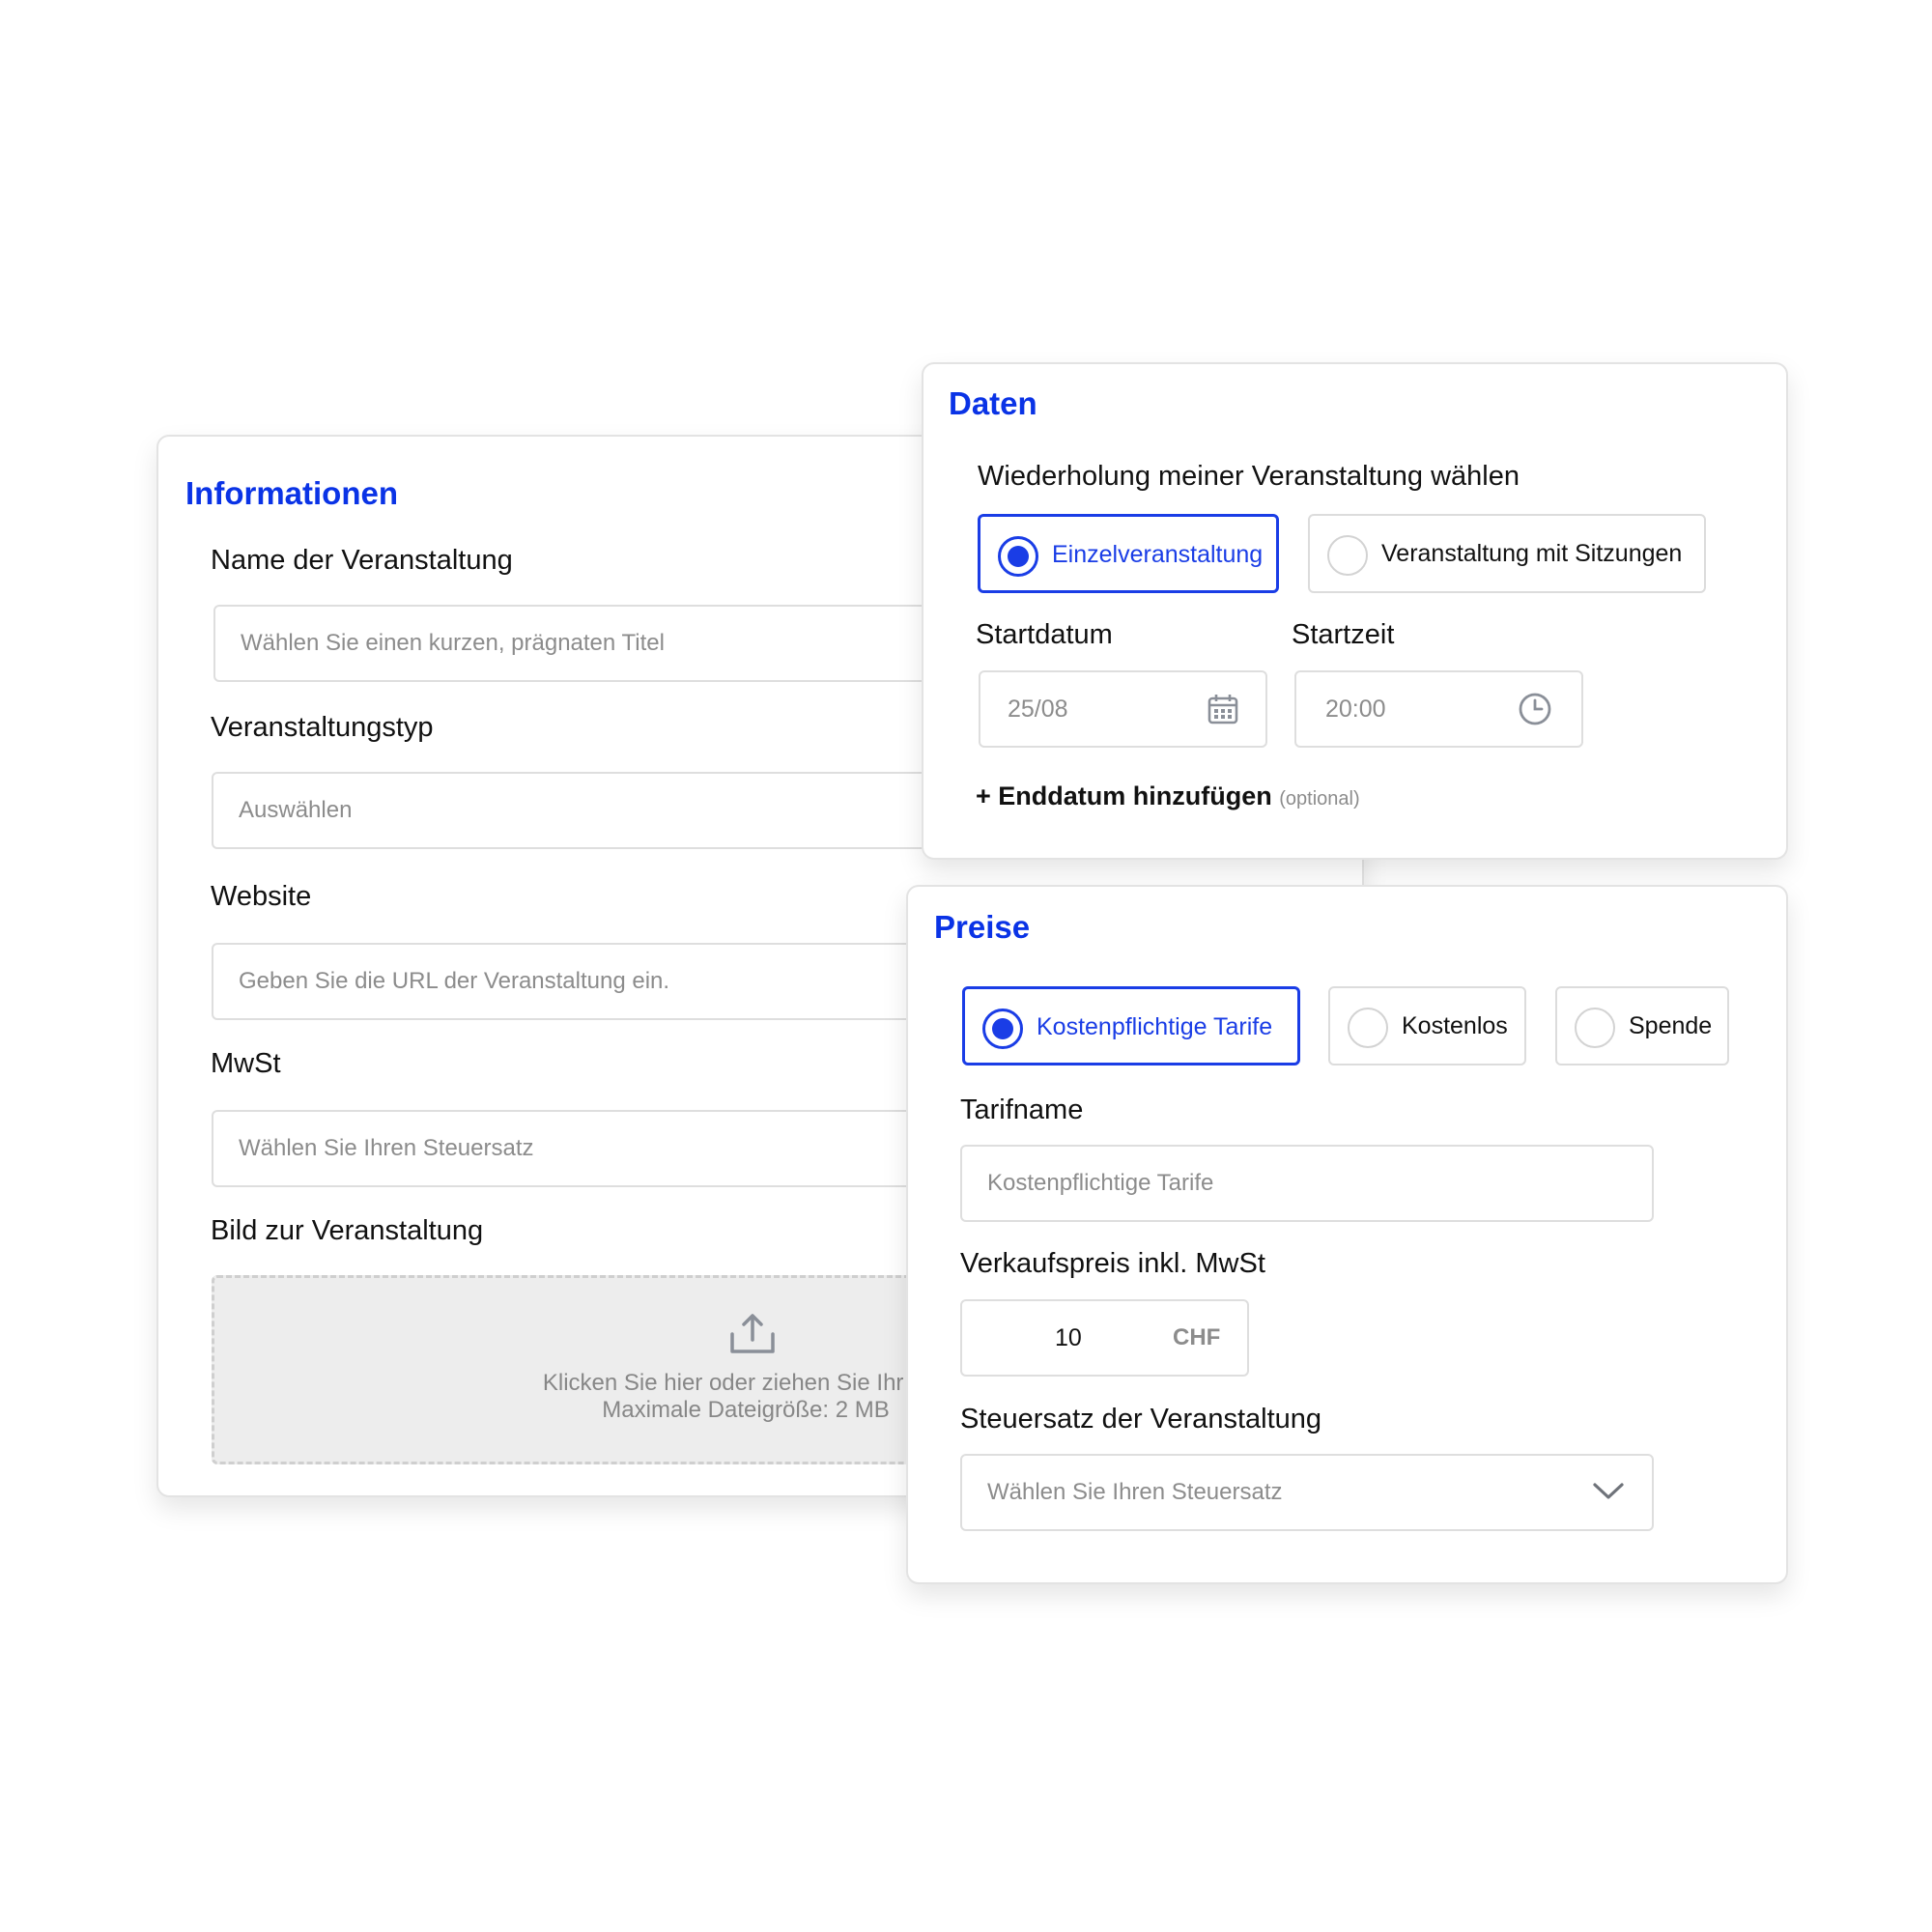 The width and height of the screenshot is (1932, 1932). I want to click on event-name-placeholder: Wählen Sie einen kurzen, prägnaten Titel, so click(453, 643).